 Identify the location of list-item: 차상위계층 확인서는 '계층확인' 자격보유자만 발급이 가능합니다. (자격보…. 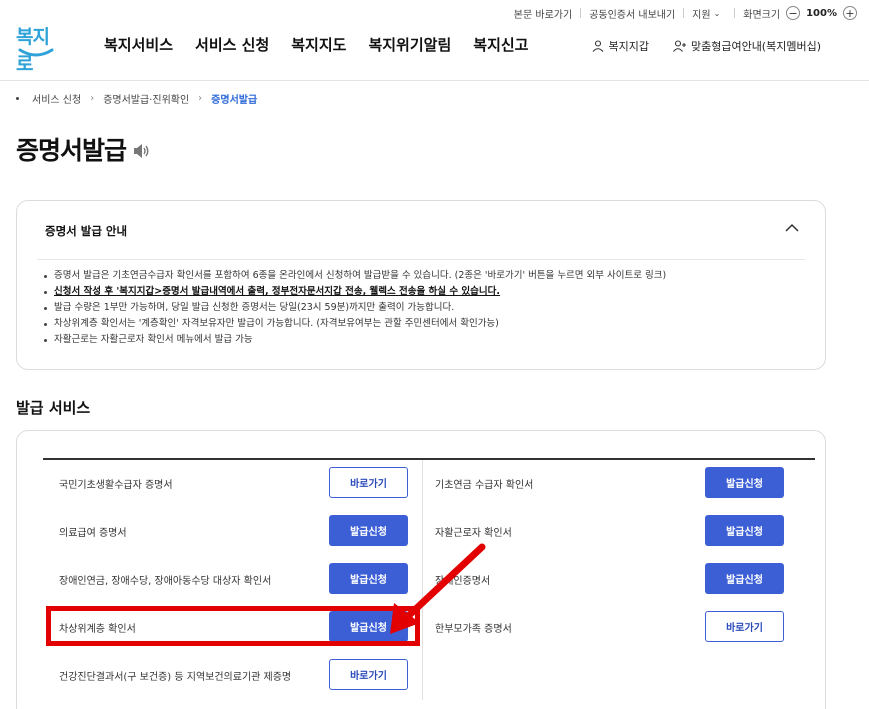
(354, 324).